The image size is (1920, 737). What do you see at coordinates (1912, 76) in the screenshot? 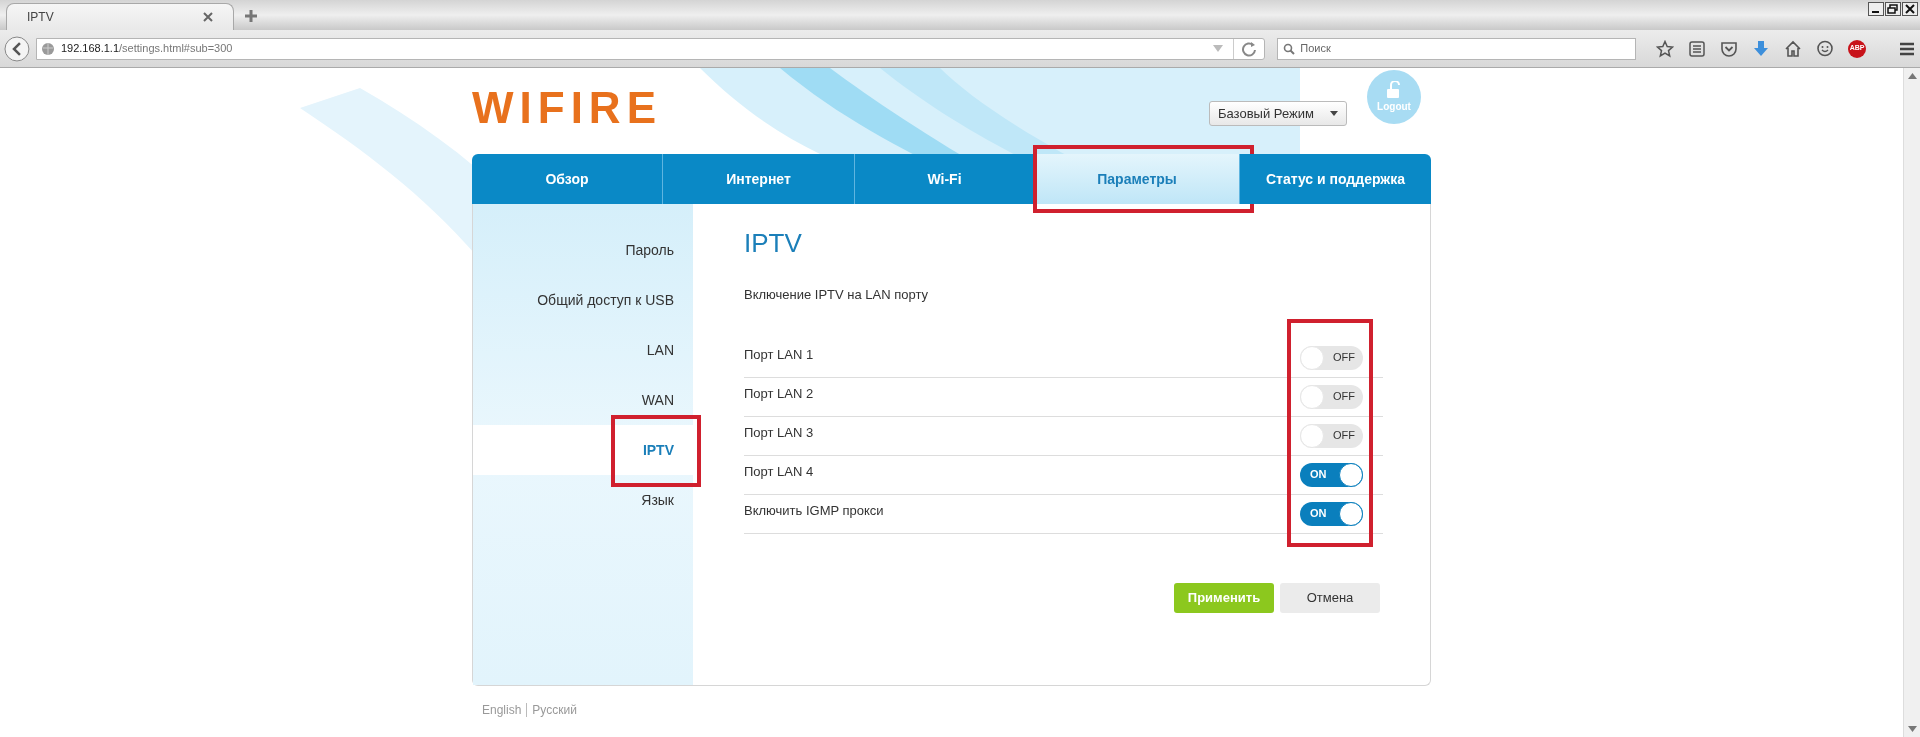
I see `scroll-up-icon` at bounding box center [1912, 76].